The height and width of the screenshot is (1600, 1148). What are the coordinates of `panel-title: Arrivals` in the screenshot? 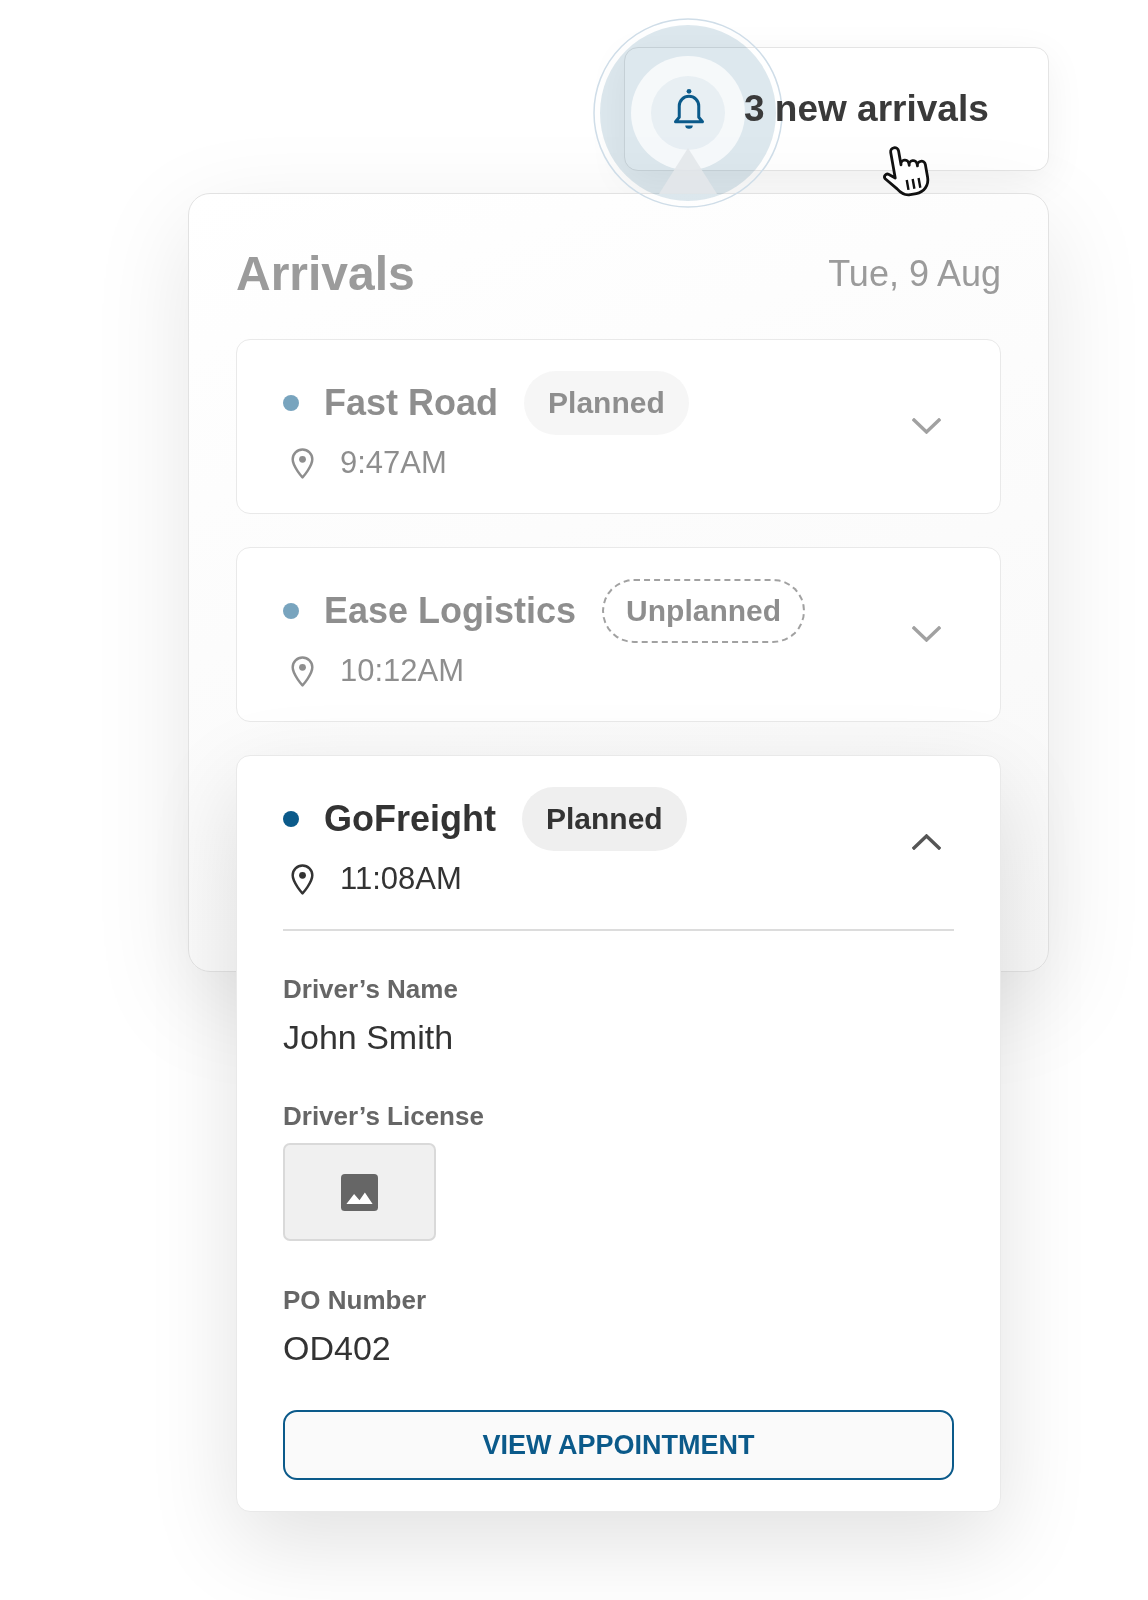 It's located at (325, 274).